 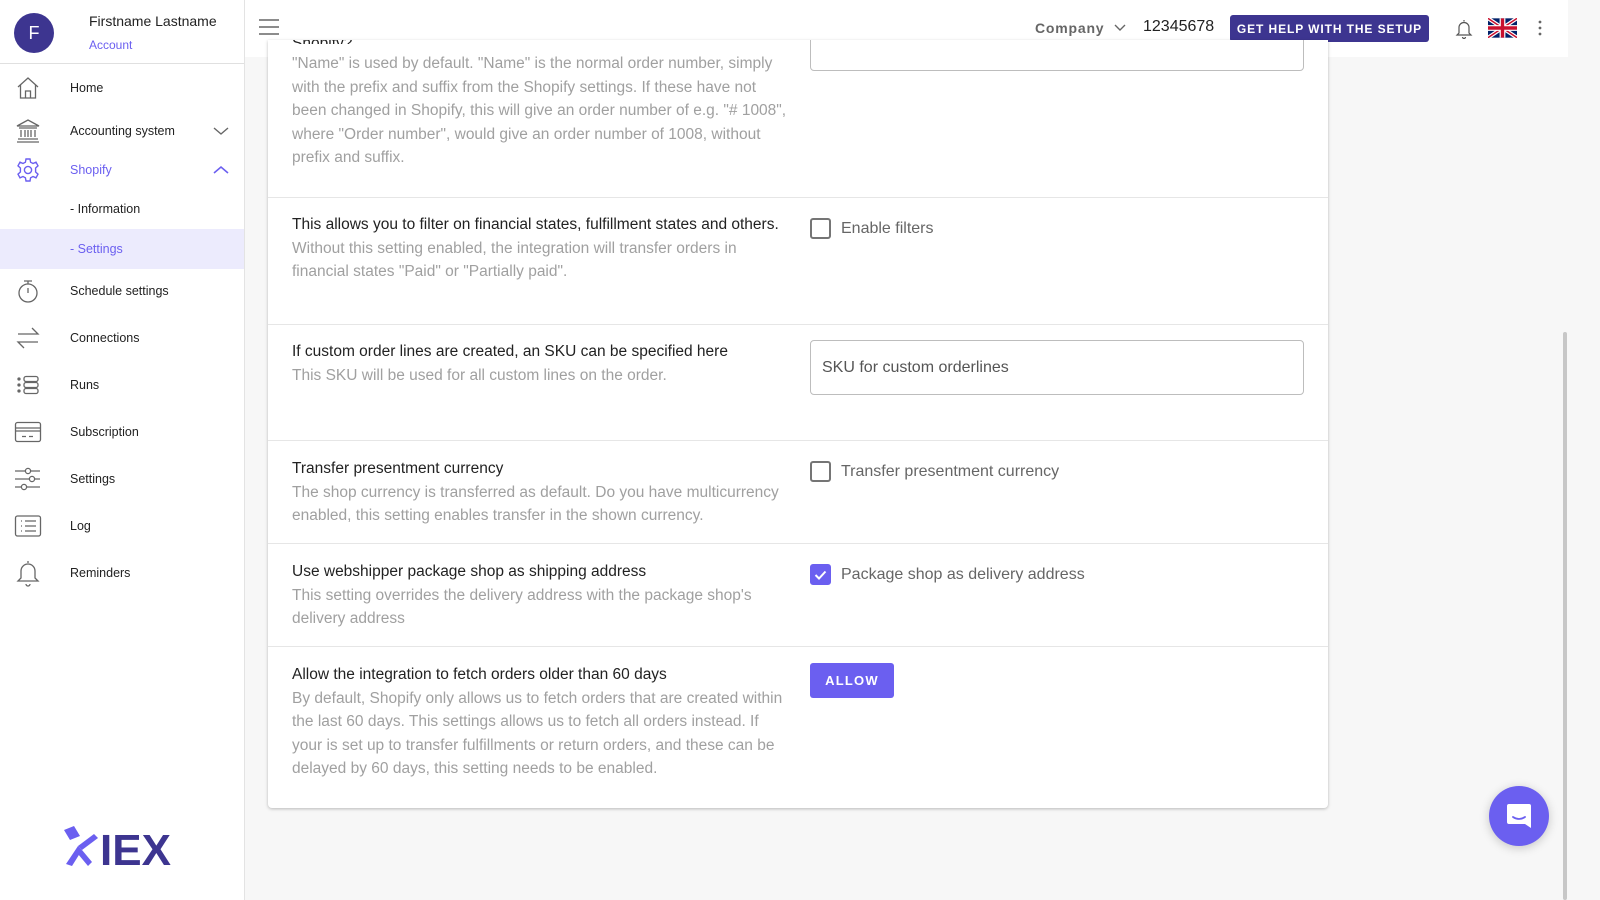 I want to click on sidebar-item-label: Runs, so click(x=85, y=385).